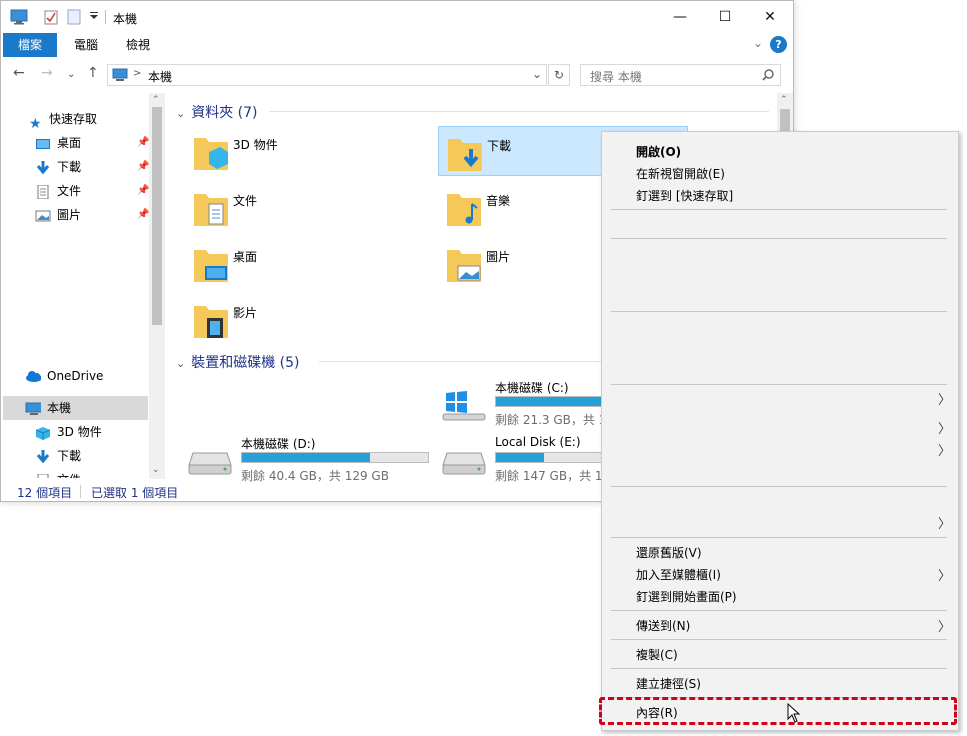 This screenshot has width=967, height=736. I want to click on drive-d: 本機磁碟 (D:) 剩餘 40.4 GB，共 129 GB, so click(308, 458).